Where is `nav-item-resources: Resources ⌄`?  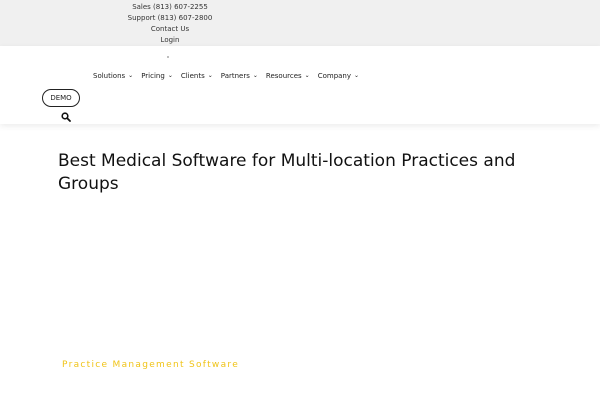
nav-item-resources: Resources ⌄ is located at coordinates (288, 76).